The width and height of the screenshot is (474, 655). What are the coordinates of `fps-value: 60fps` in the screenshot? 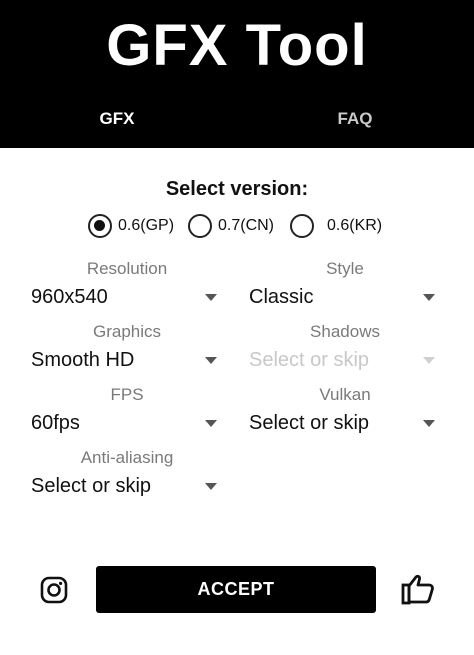 It's located at (55, 422).